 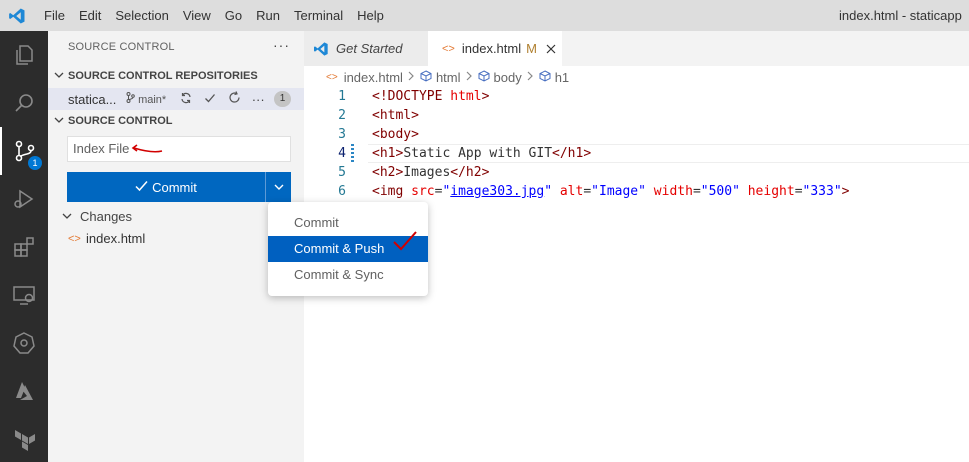 I want to click on branch-icon, so click(x=132, y=99).